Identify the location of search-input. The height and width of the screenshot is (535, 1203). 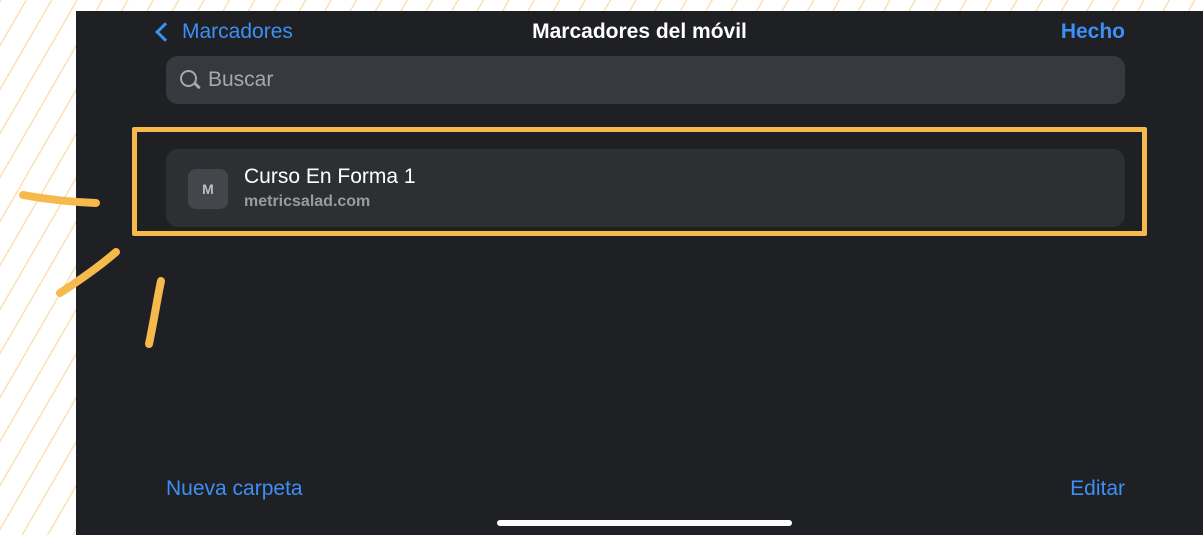
(648, 80).